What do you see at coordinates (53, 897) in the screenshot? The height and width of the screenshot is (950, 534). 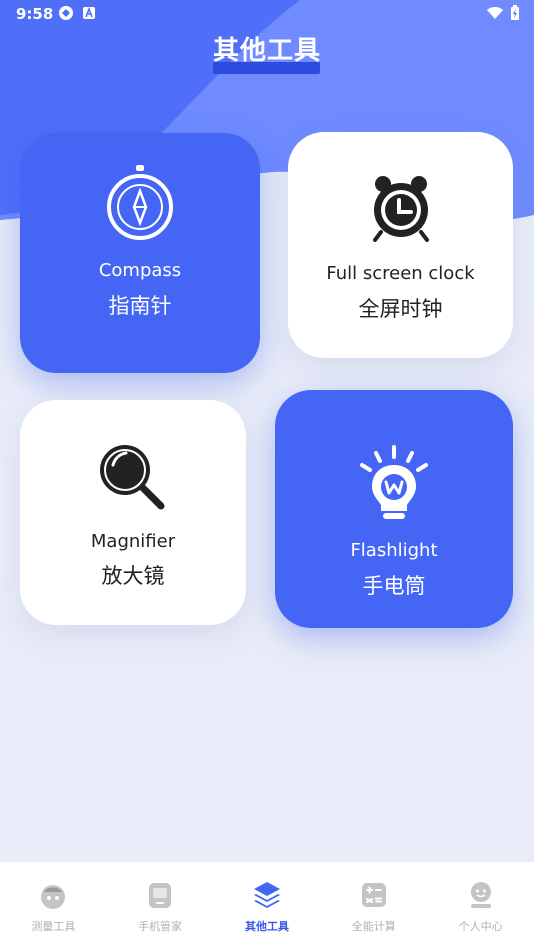 I see `measure-icon` at bounding box center [53, 897].